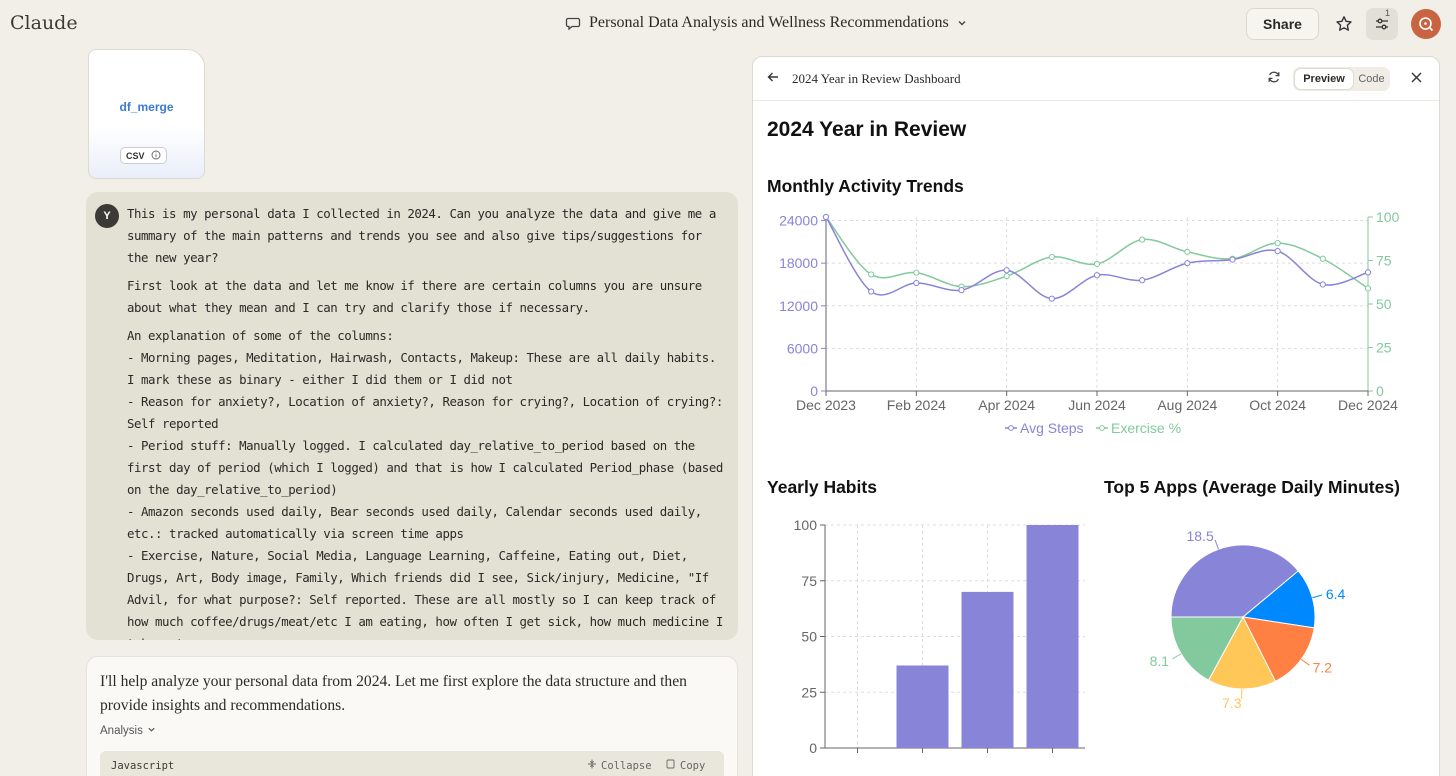 The width and height of the screenshot is (1456, 776). I want to click on legend-label: Avg Steps, so click(1052, 428).